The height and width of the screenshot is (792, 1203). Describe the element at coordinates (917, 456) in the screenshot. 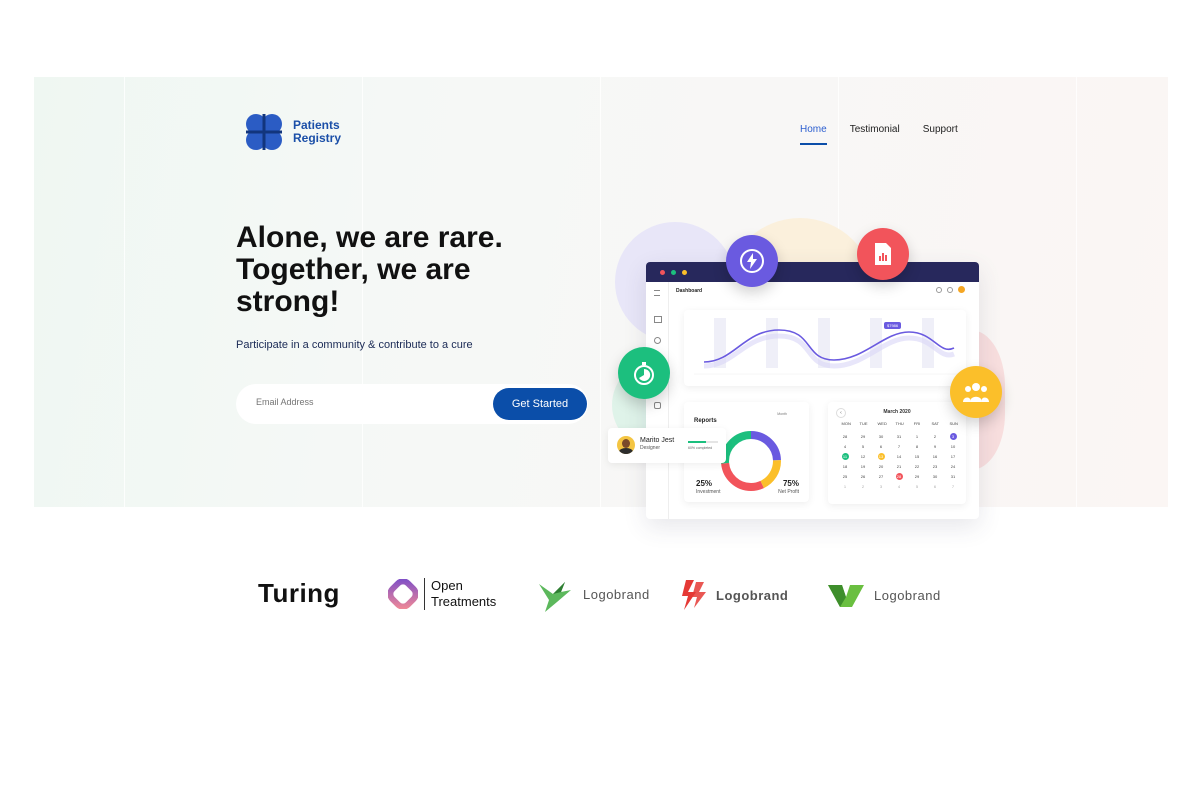

I see `calendar-day: 15` at that location.